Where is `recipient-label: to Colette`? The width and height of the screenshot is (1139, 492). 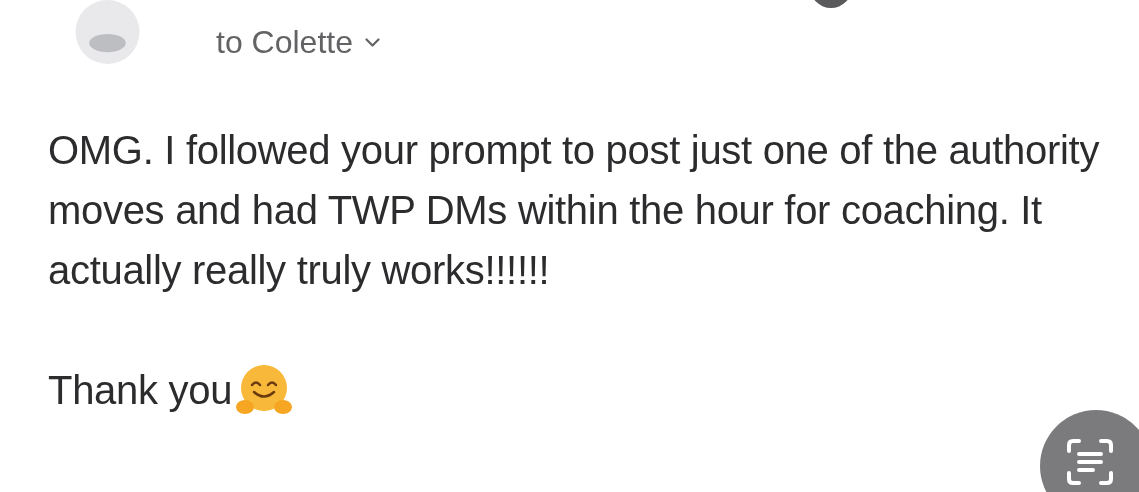 recipient-label: to Colette is located at coordinates (284, 42).